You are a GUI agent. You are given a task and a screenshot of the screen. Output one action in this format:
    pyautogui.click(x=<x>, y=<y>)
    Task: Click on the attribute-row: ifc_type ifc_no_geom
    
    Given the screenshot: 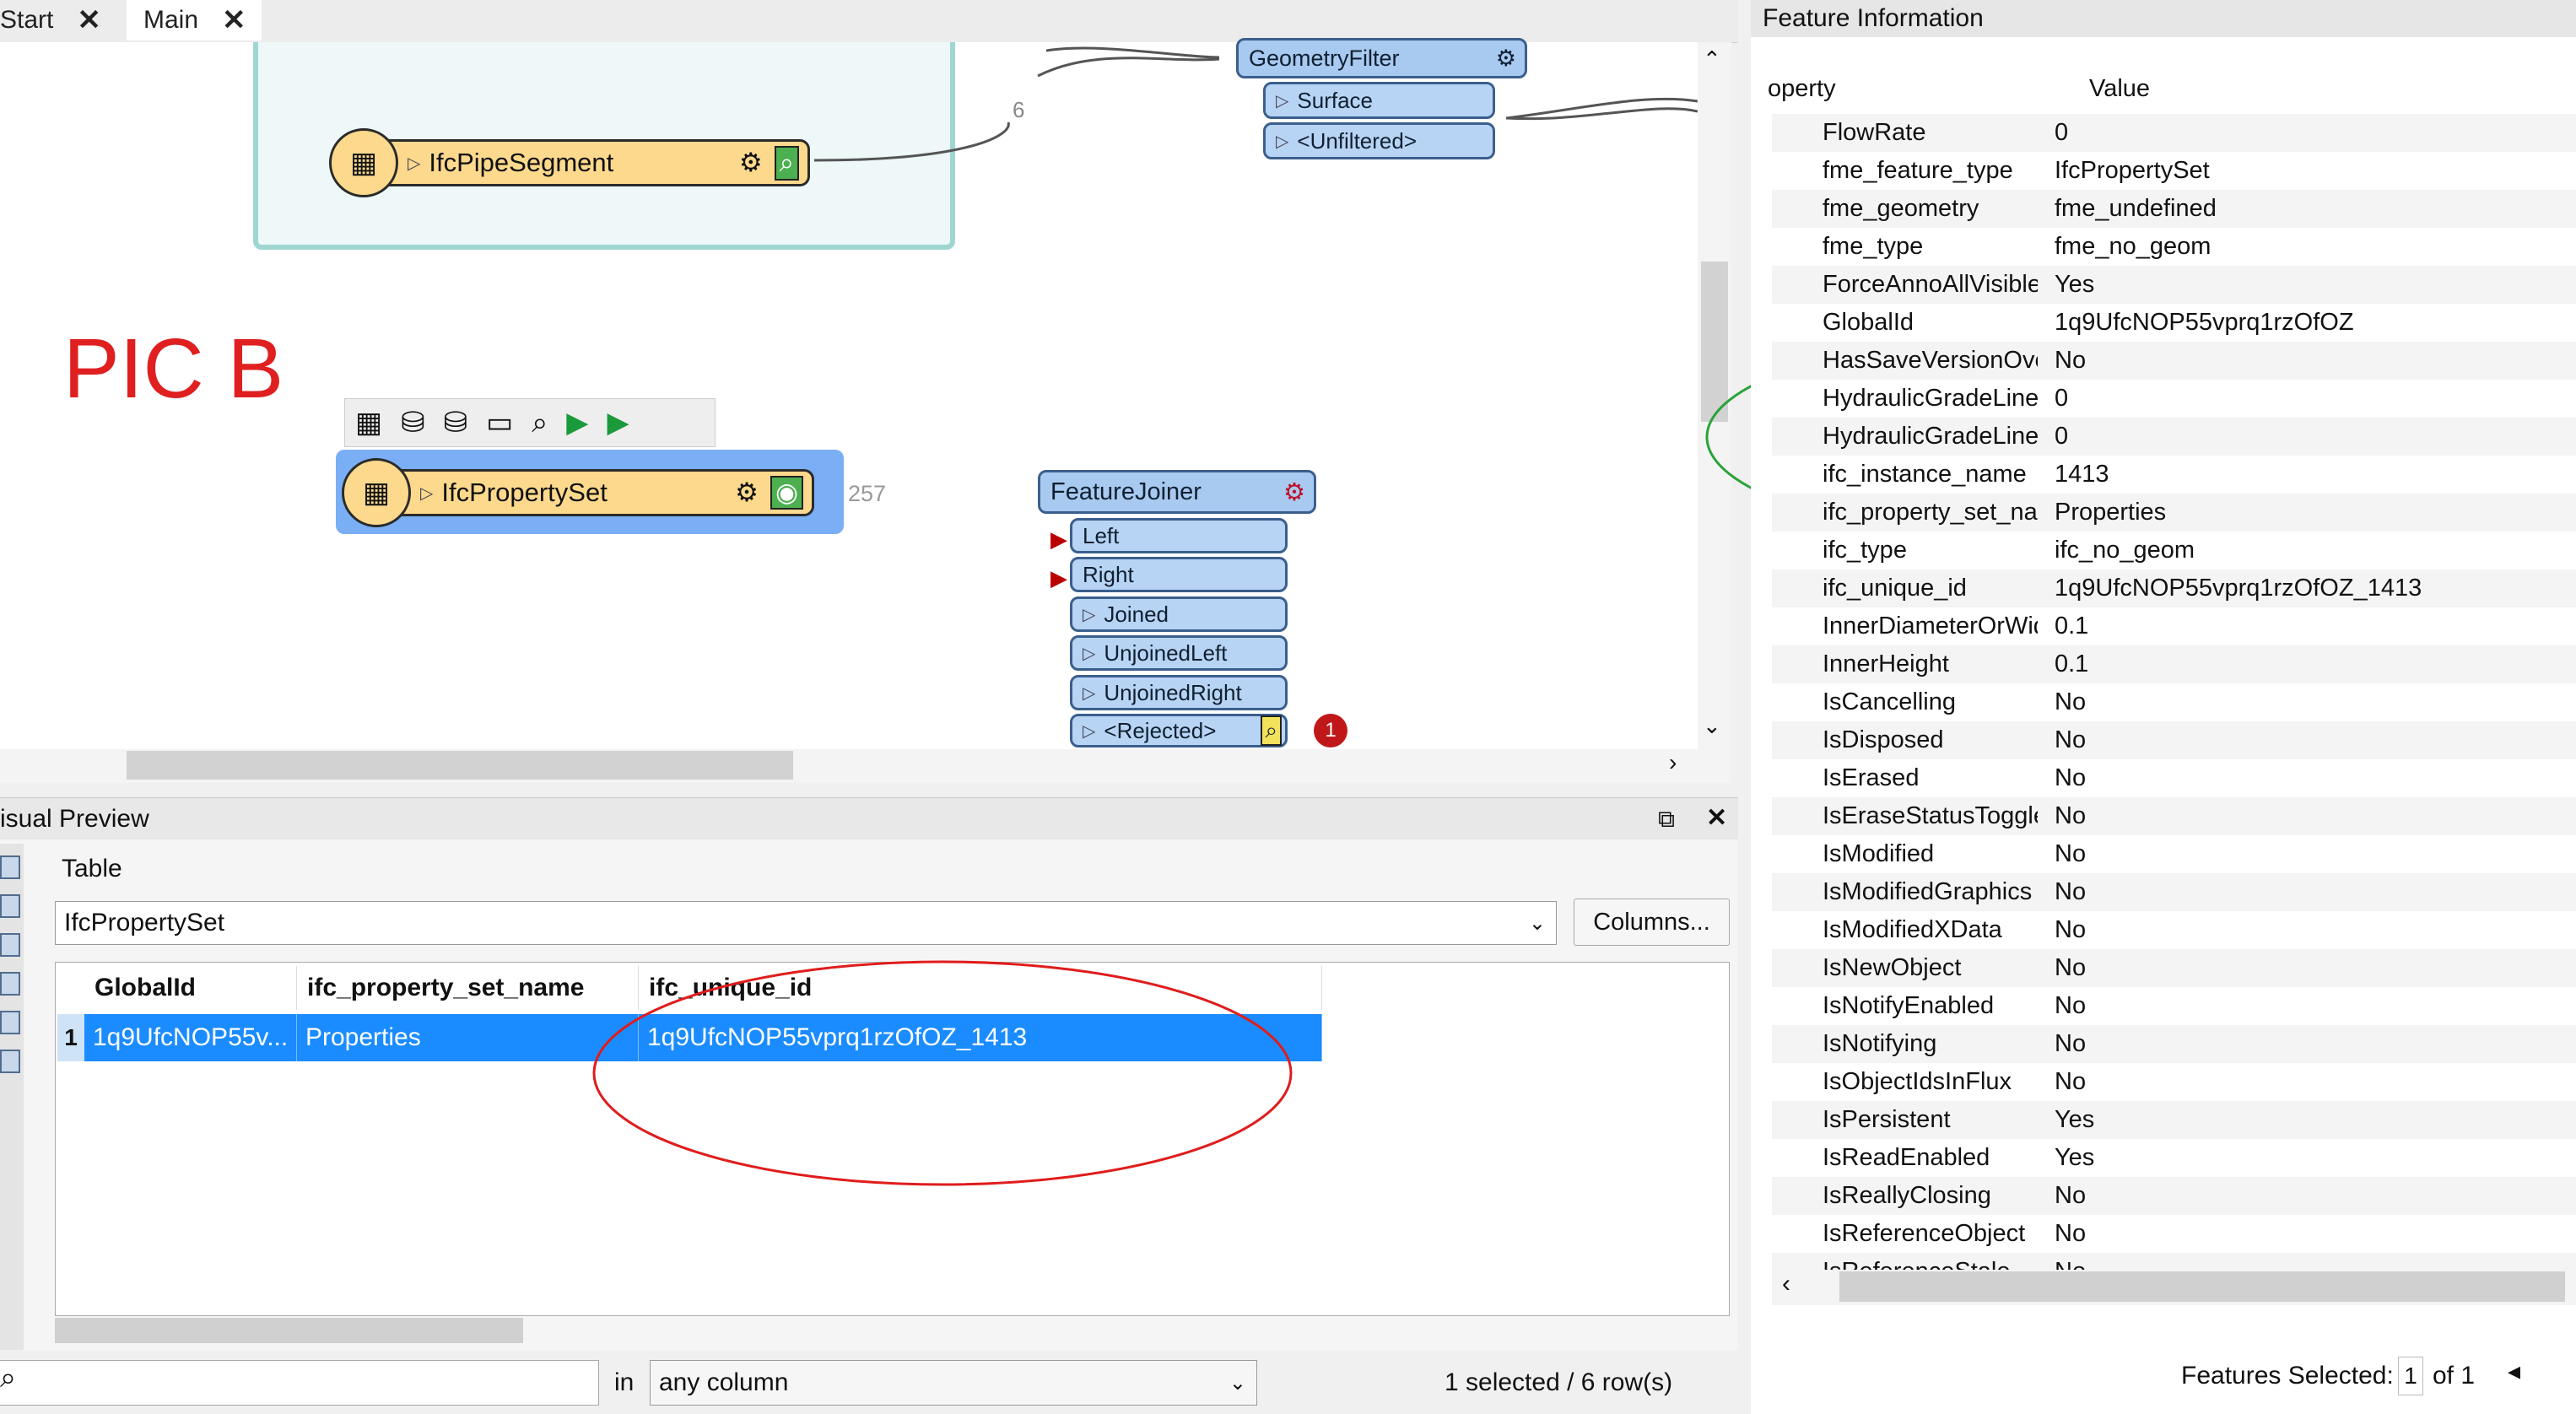 What is the action you would take?
    pyautogui.click(x=2174, y=551)
    